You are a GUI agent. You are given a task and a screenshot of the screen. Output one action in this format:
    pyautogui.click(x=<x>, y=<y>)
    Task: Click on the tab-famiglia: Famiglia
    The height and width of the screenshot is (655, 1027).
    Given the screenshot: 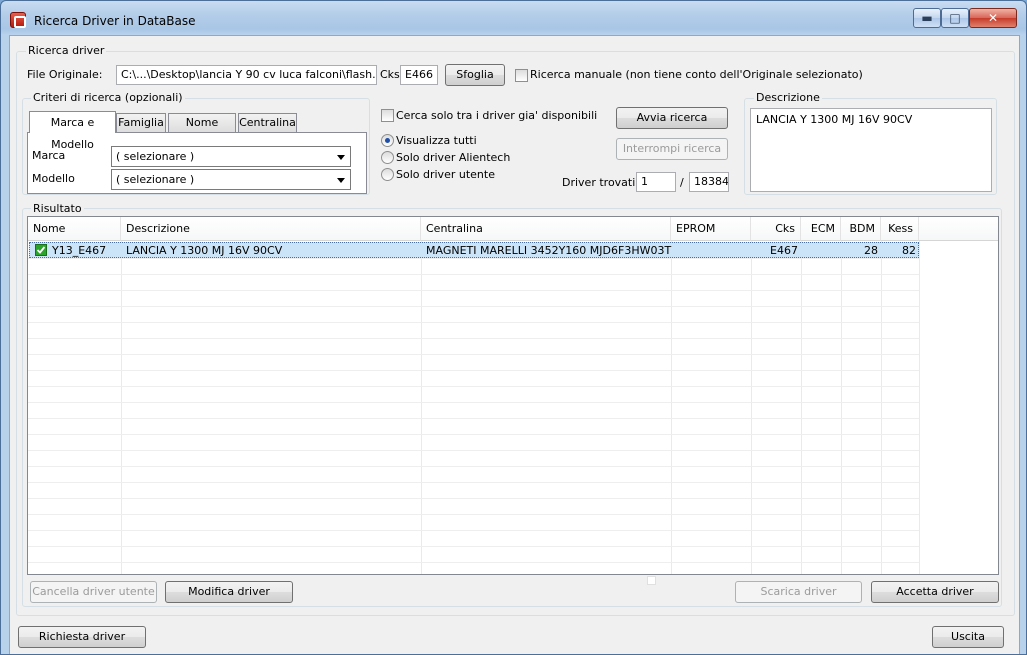 What is the action you would take?
    pyautogui.click(x=141, y=123)
    